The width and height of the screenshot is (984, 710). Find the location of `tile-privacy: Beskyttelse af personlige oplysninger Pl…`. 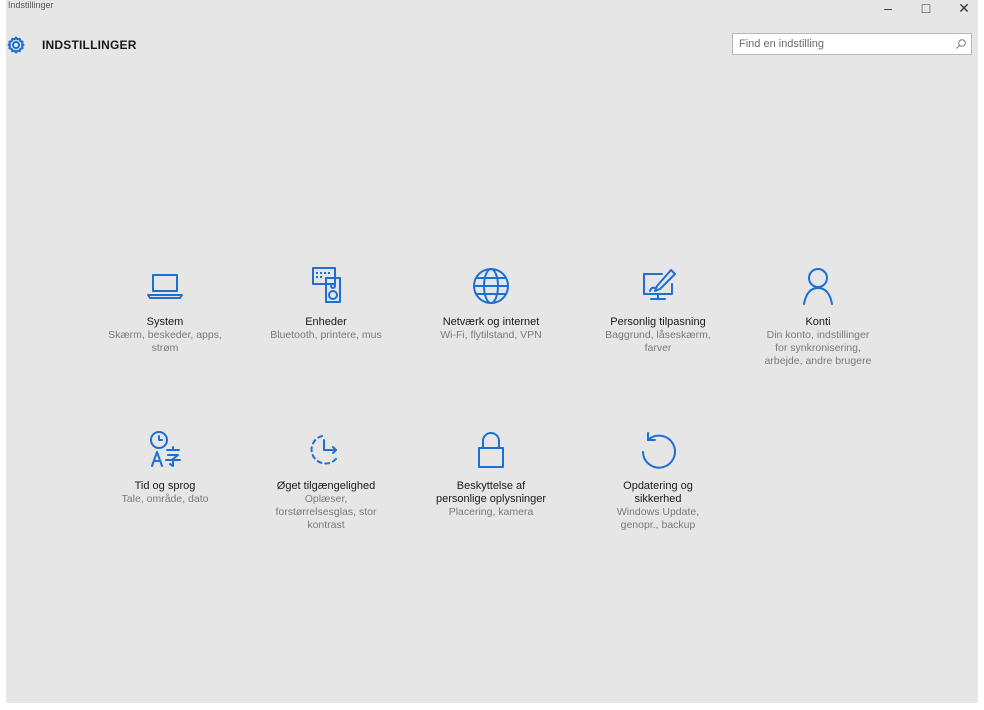

tile-privacy: Beskyttelse af personlige oplysninger Pl… is located at coordinates (491, 473).